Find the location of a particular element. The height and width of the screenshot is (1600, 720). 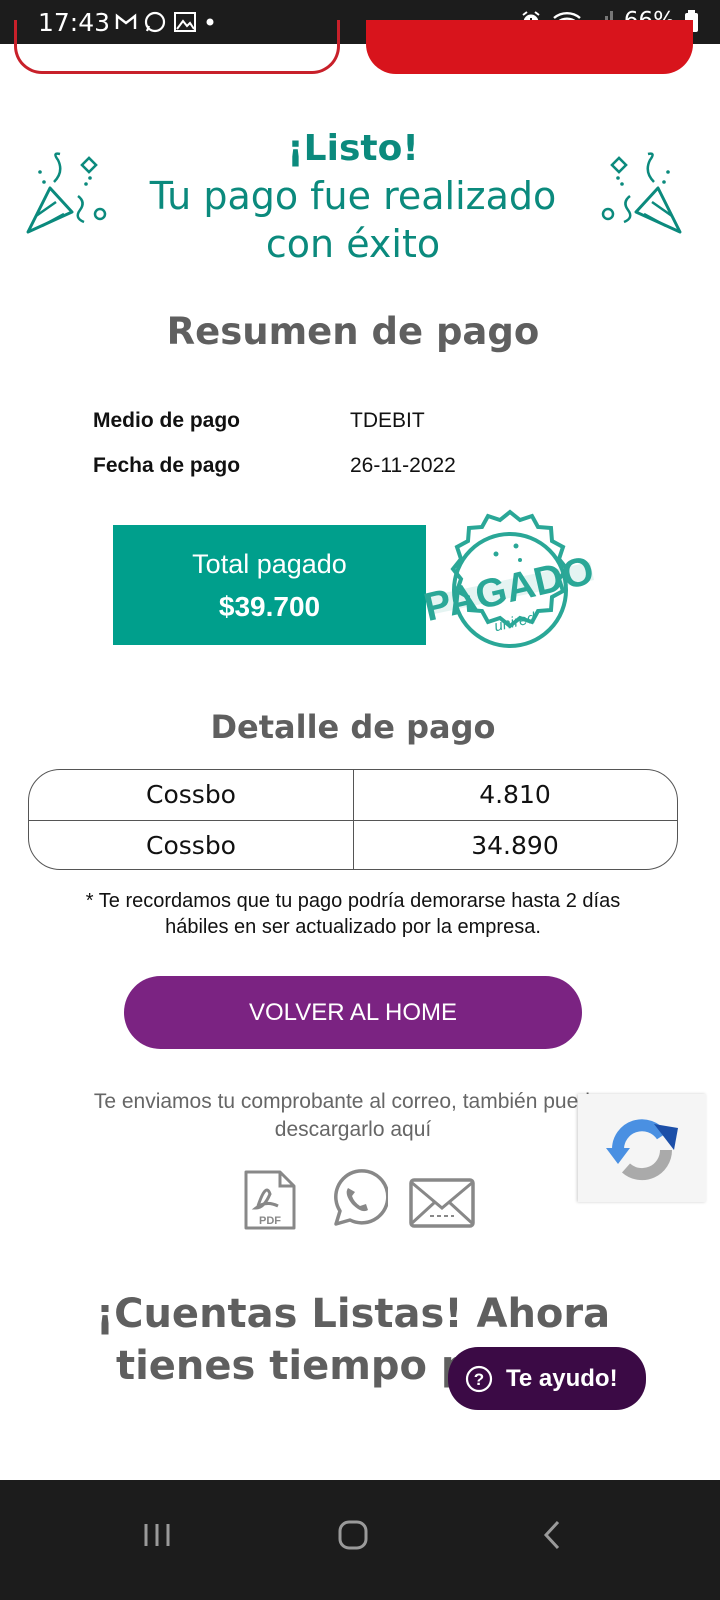

help-chat-label: Te ayudo! is located at coordinates (562, 1378).